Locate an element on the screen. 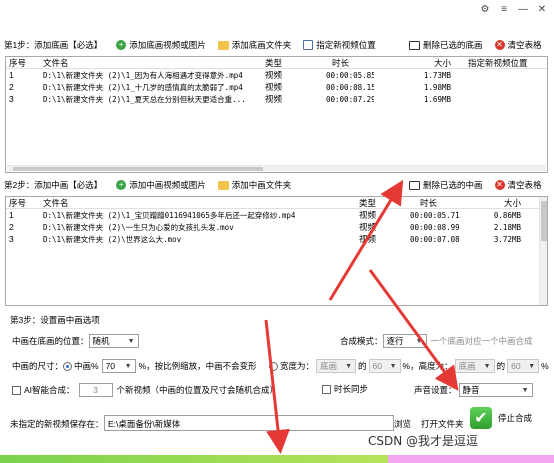 The height and width of the screenshot is (463, 554). arrow-to-progress is located at coordinates (277, 386).